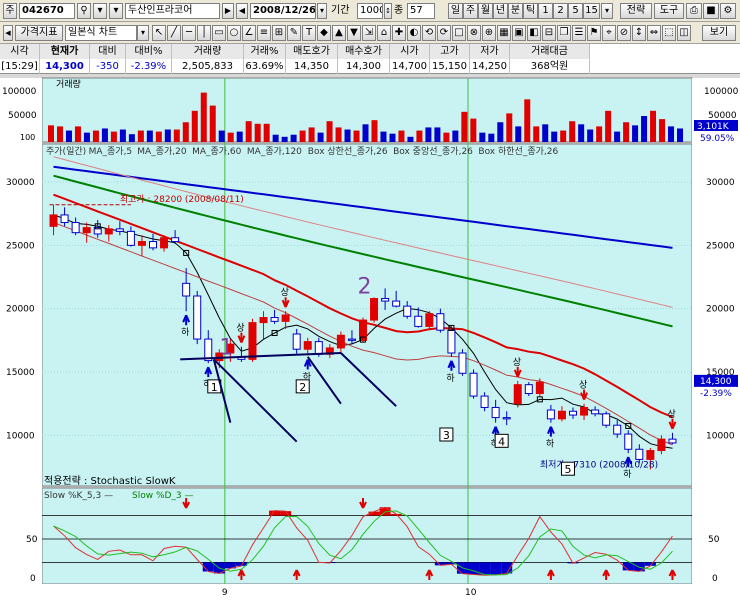 This screenshot has width=740, height=600. Describe the element at coordinates (450, 51) in the screenshot. I see `quote-header-high: 고가` at that location.